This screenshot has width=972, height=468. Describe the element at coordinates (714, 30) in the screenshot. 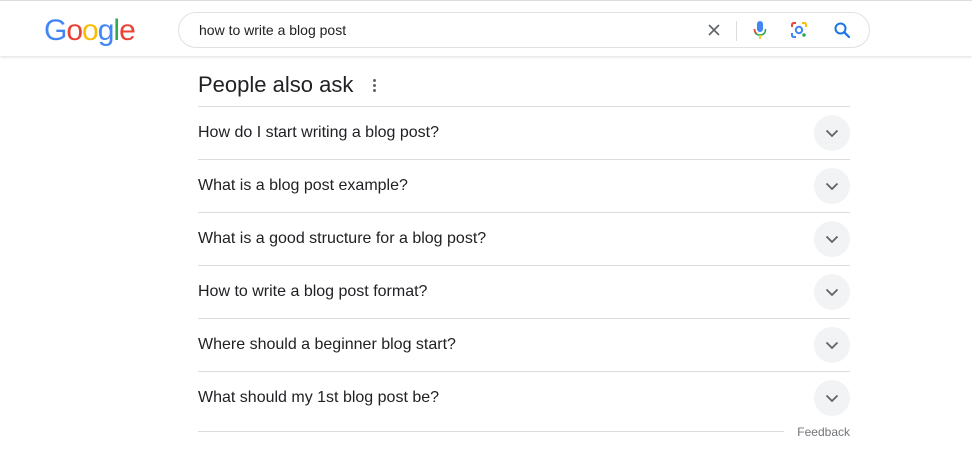

I see `clear-icon` at that location.